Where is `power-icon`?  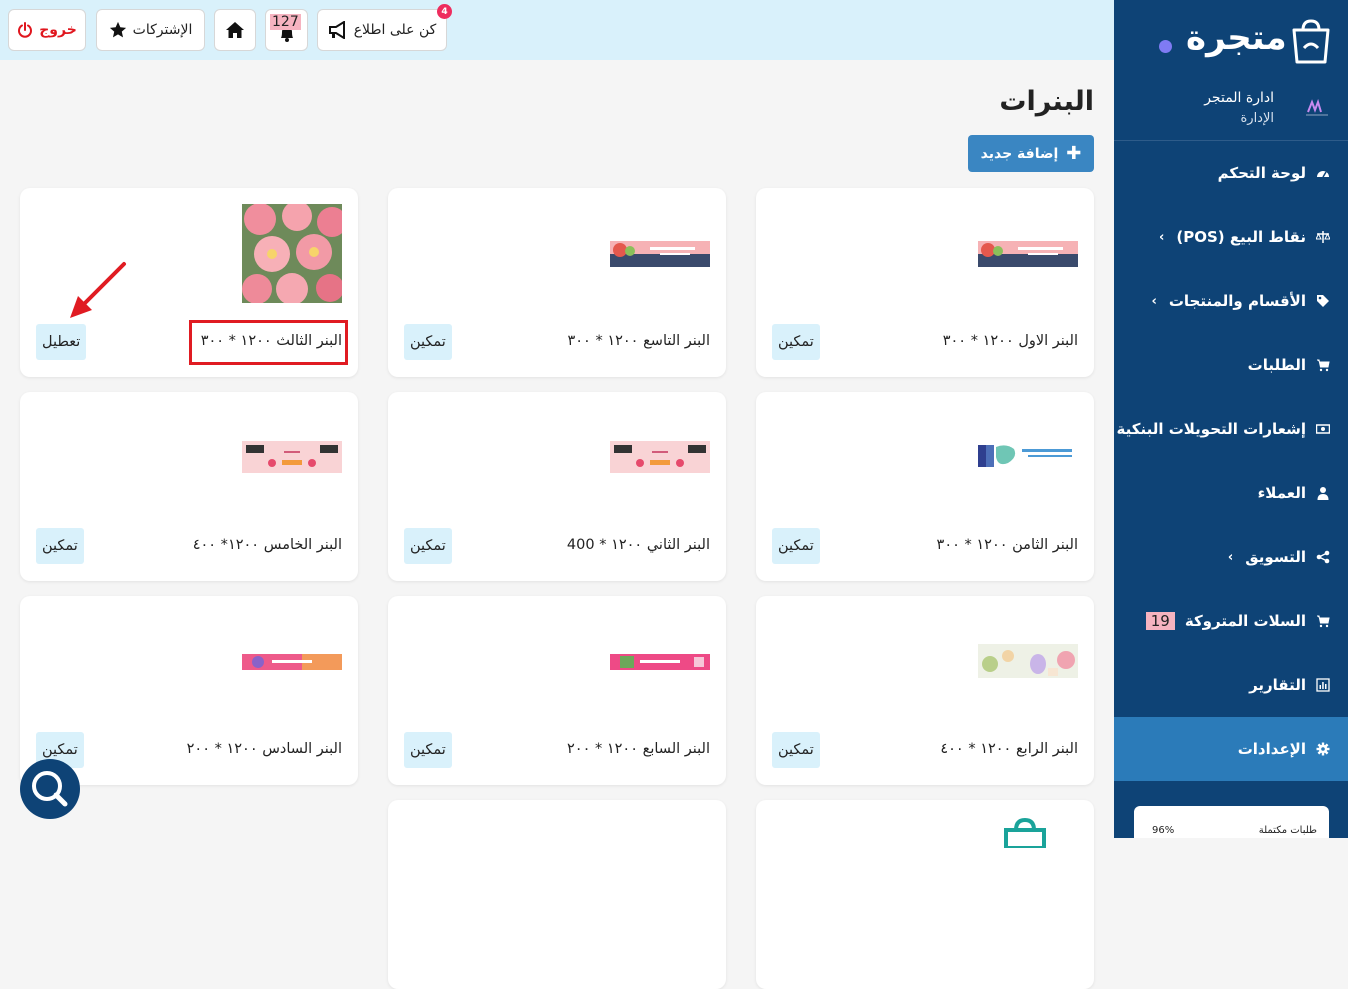
power-icon is located at coordinates (25, 30).